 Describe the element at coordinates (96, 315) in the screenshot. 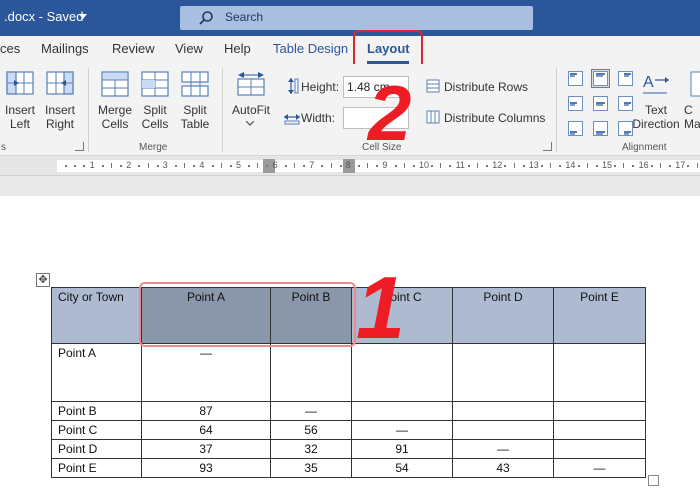

I see `header-cell: City or Town` at that location.